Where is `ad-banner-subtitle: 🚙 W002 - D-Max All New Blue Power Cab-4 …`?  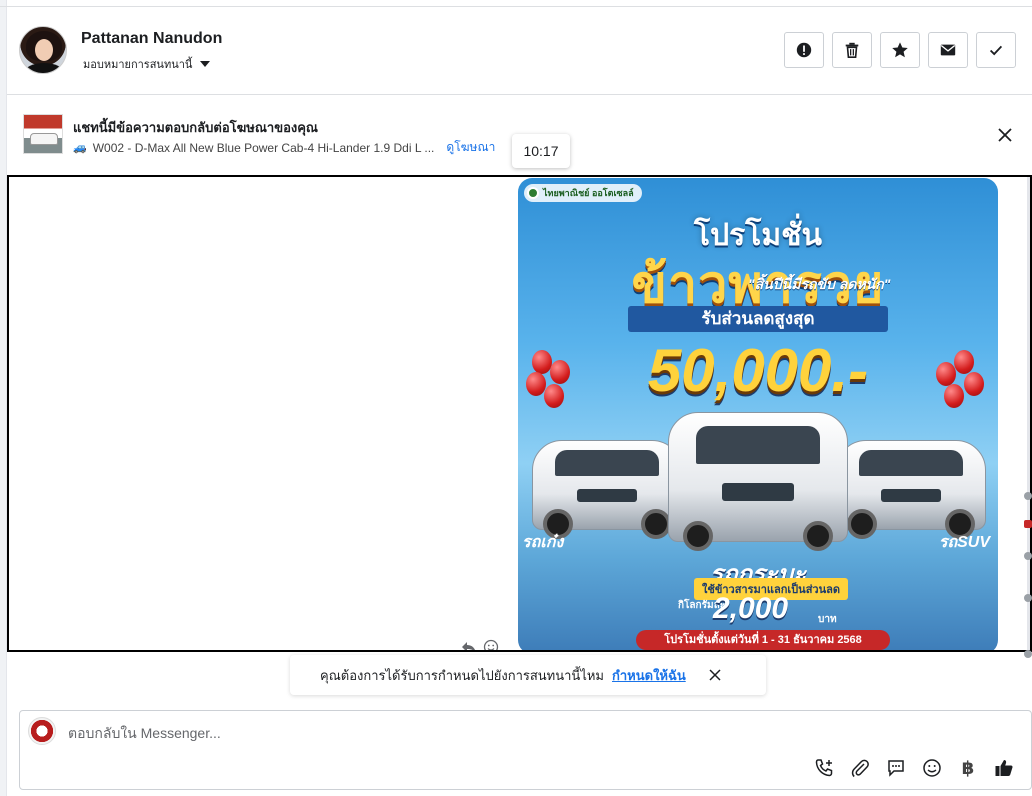 ad-banner-subtitle: 🚙 W002 - D-Max All New Blue Power Cab-4 … is located at coordinates (284, 147).